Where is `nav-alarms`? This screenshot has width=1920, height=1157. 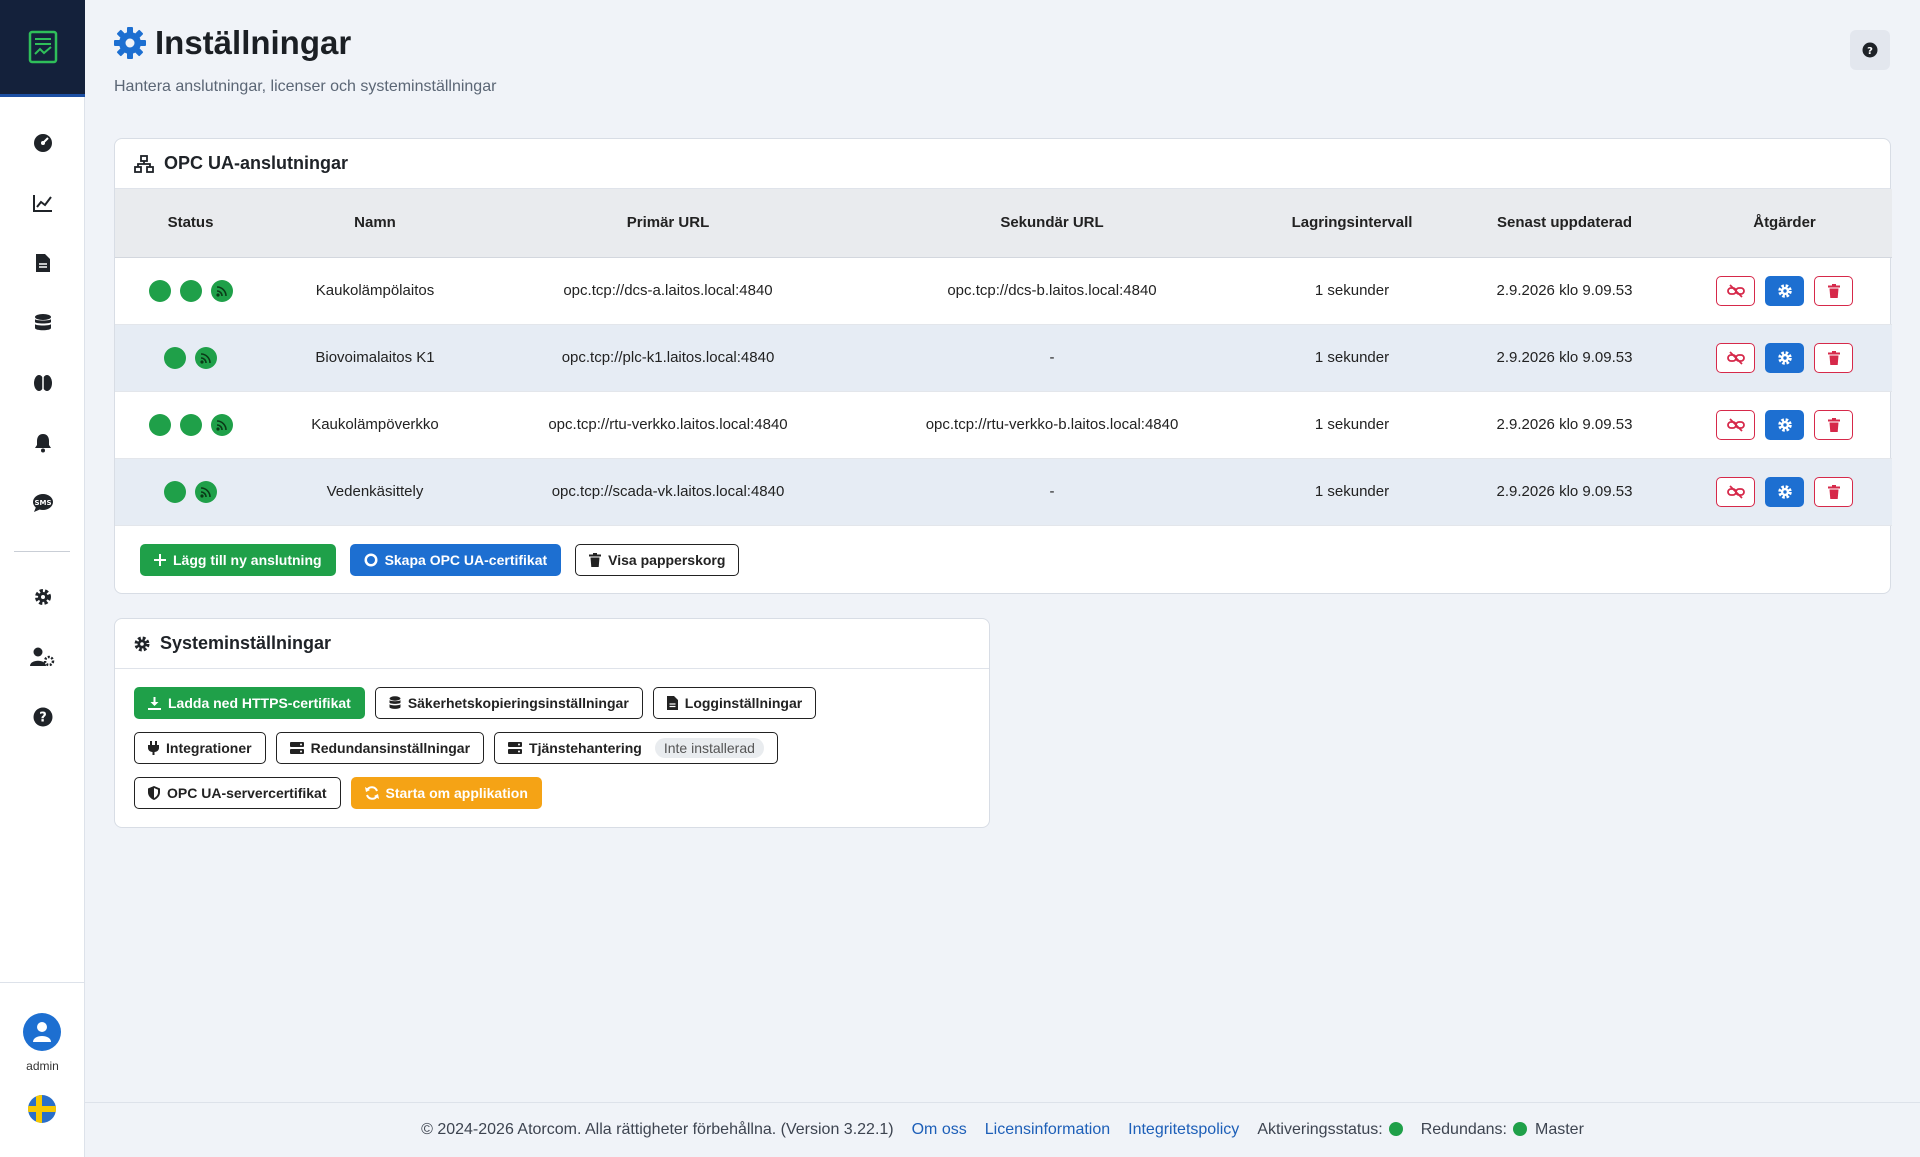
nav-alarms is located at coordinates (43, 443).